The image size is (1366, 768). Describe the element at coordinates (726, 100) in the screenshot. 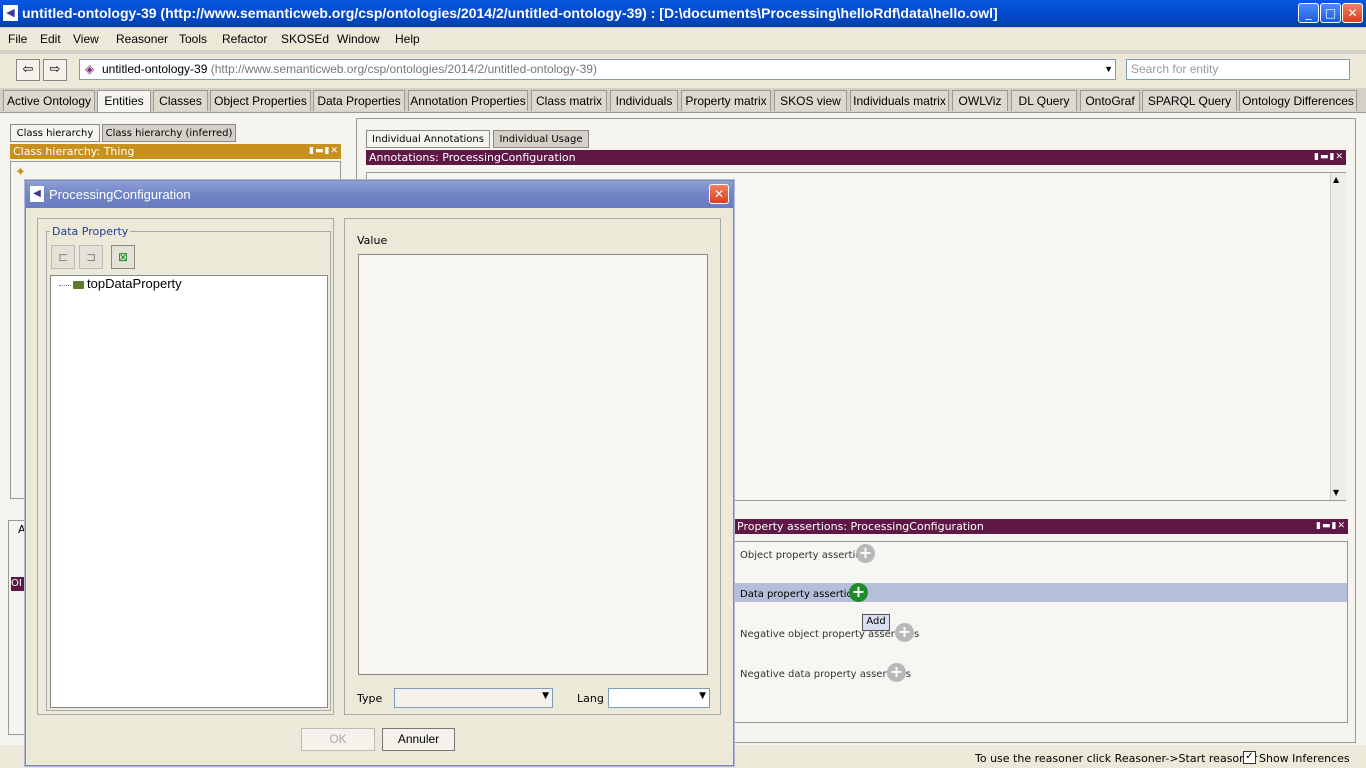

I see `tab-property-matrix: Property matrix` at that location.